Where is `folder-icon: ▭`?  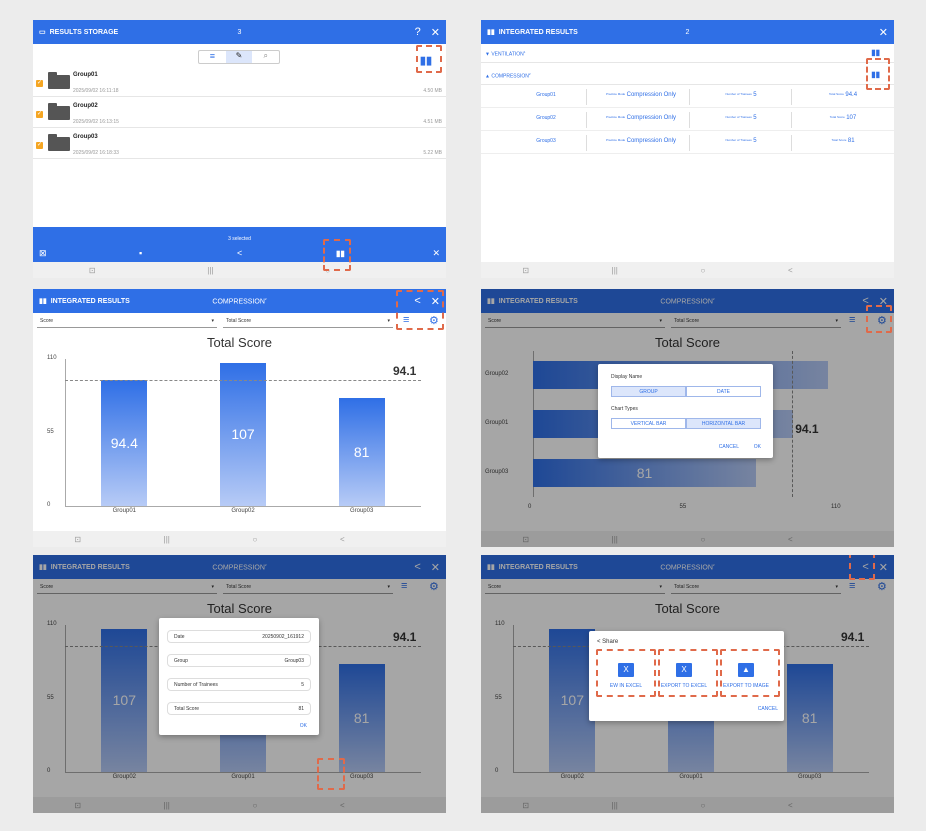
folder-icon: ▭ is located at coordinates (42, 32).